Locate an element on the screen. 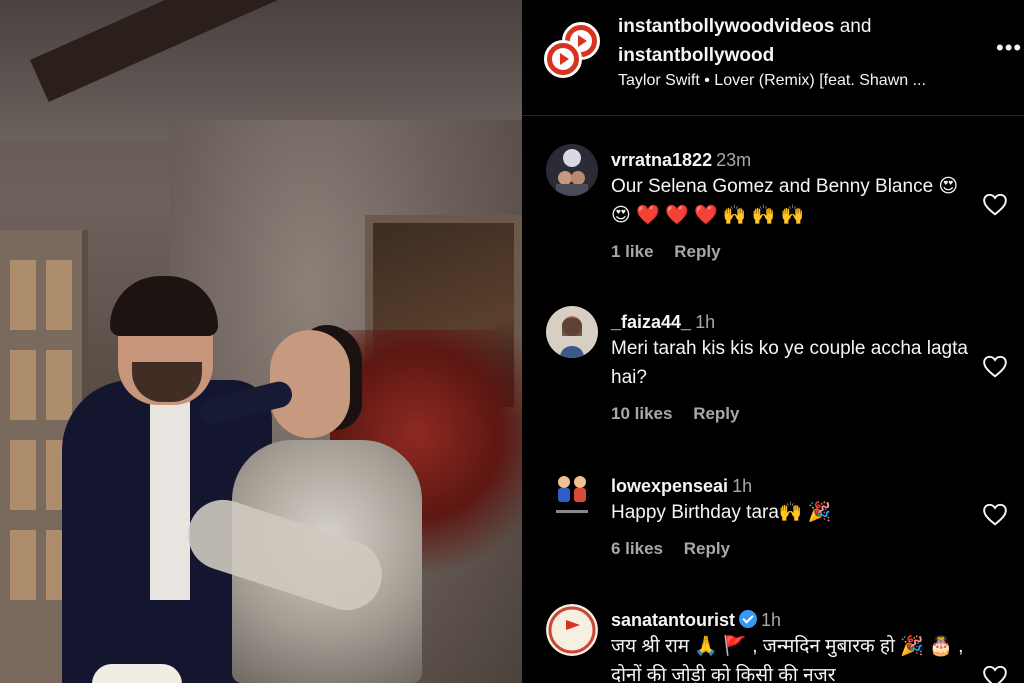 The height and width of the screenshot is (683, 1024). author-conjunction: and is located at coordinates (855, 26).